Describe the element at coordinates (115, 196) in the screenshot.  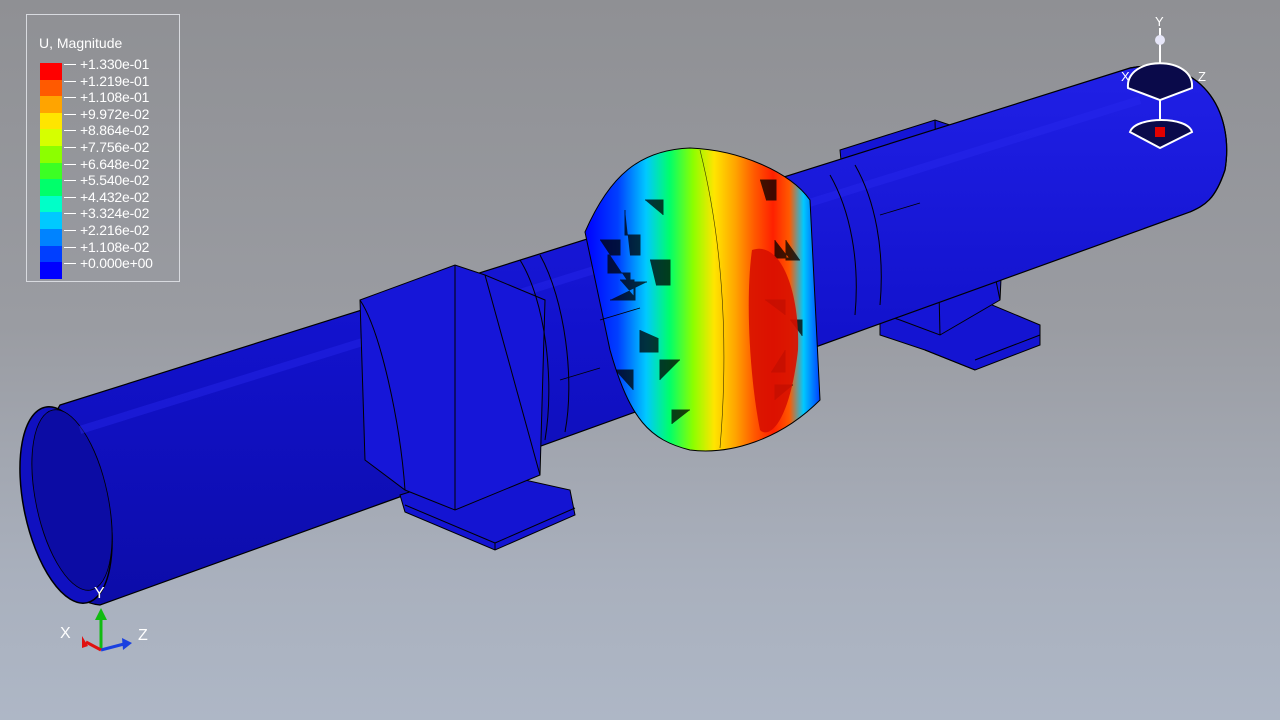
I see `legend-value: +4.432e-02` at that location.